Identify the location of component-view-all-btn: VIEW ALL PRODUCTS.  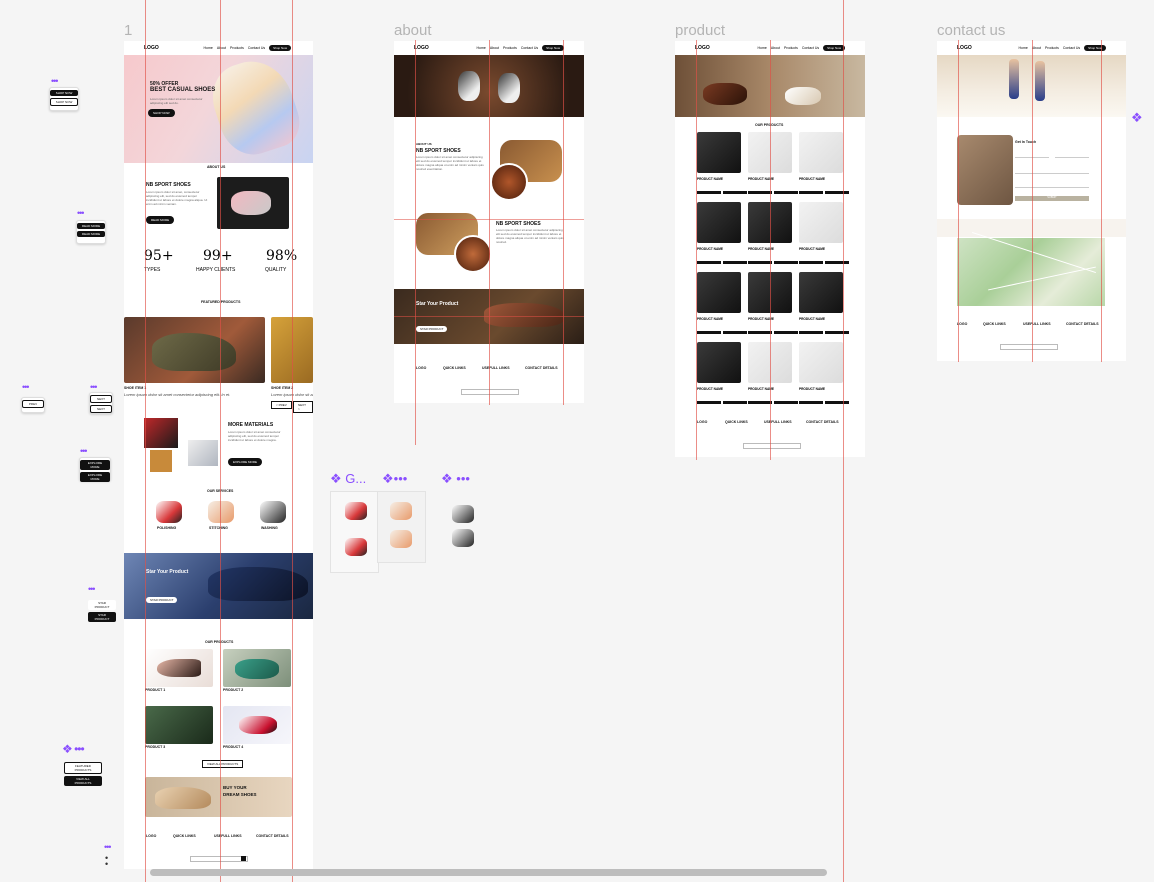
(83, 781).